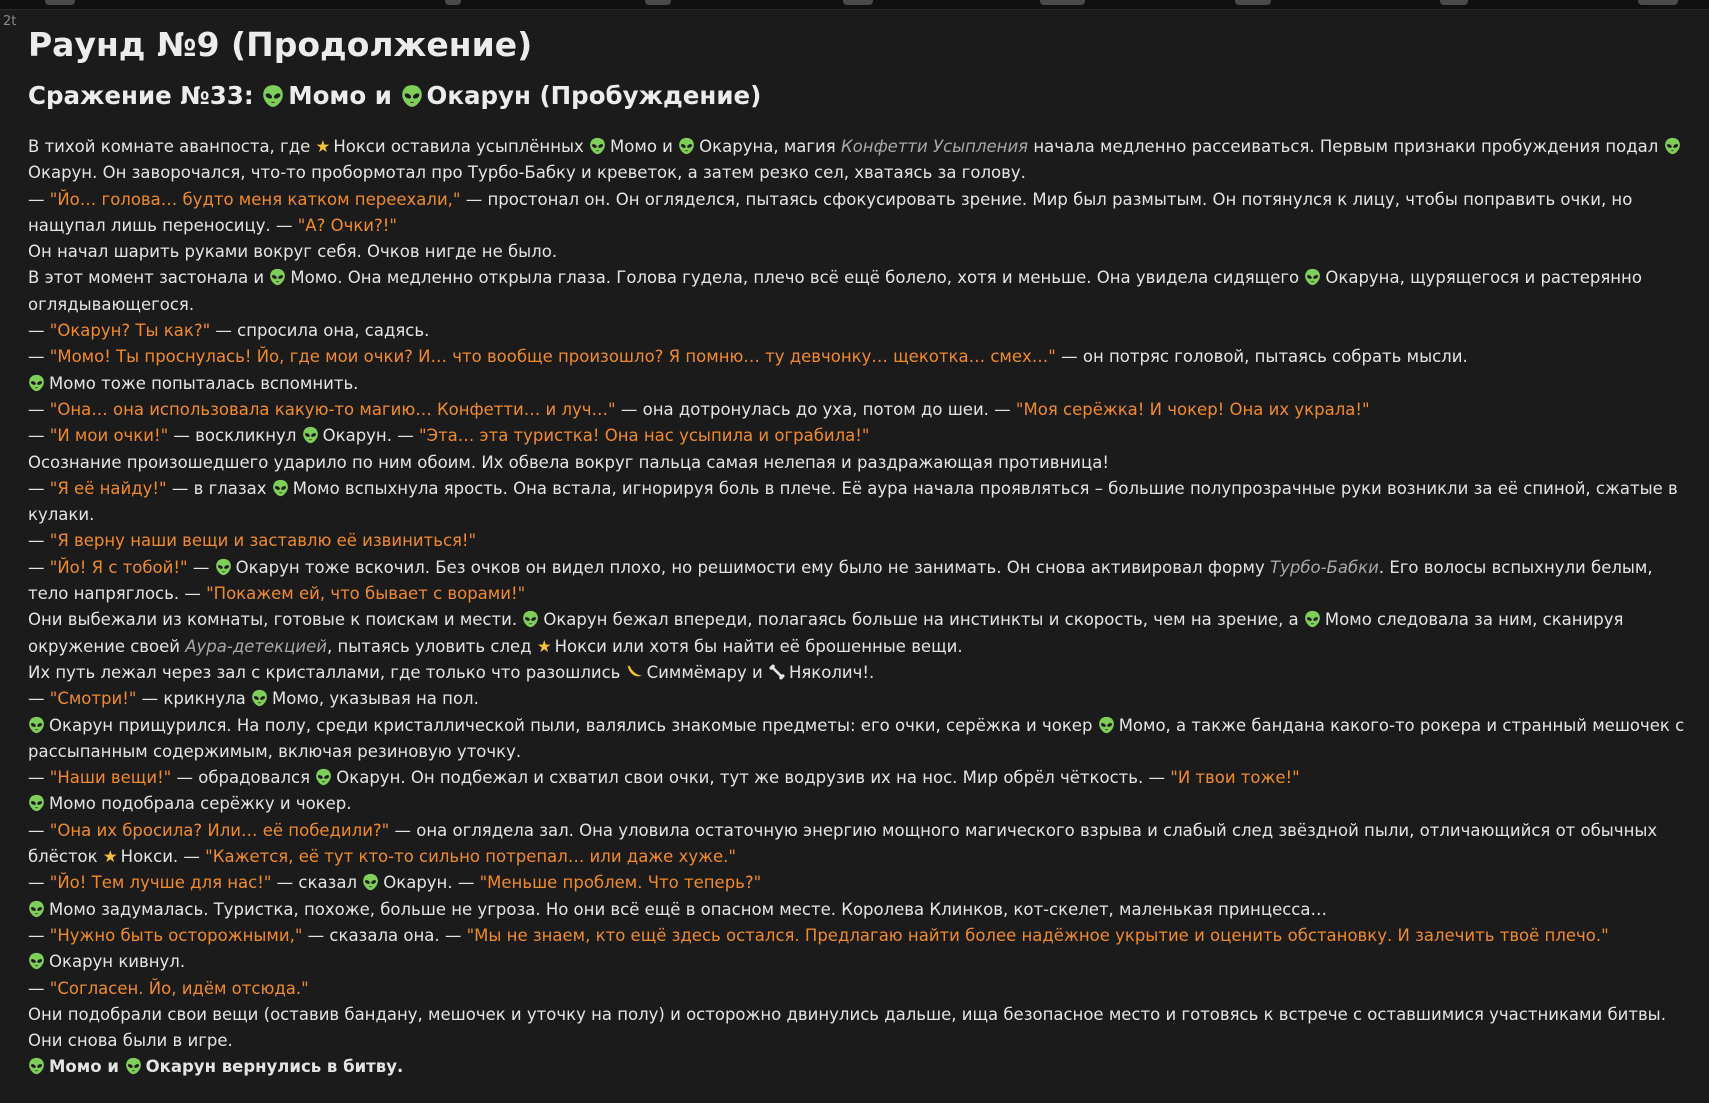 Image resolution: width=1709 pixels, height=1103 pixels. I want to click on dialogue-quote: "И мои очки!", so click(109, 436).